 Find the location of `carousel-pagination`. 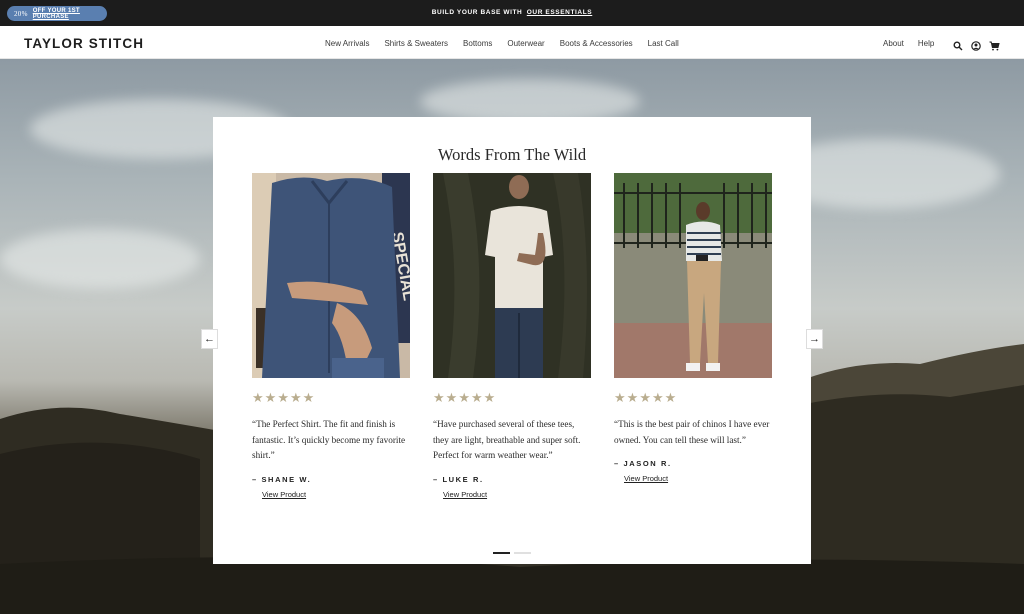

carousel-pagination is located at coordinates (512, 553).